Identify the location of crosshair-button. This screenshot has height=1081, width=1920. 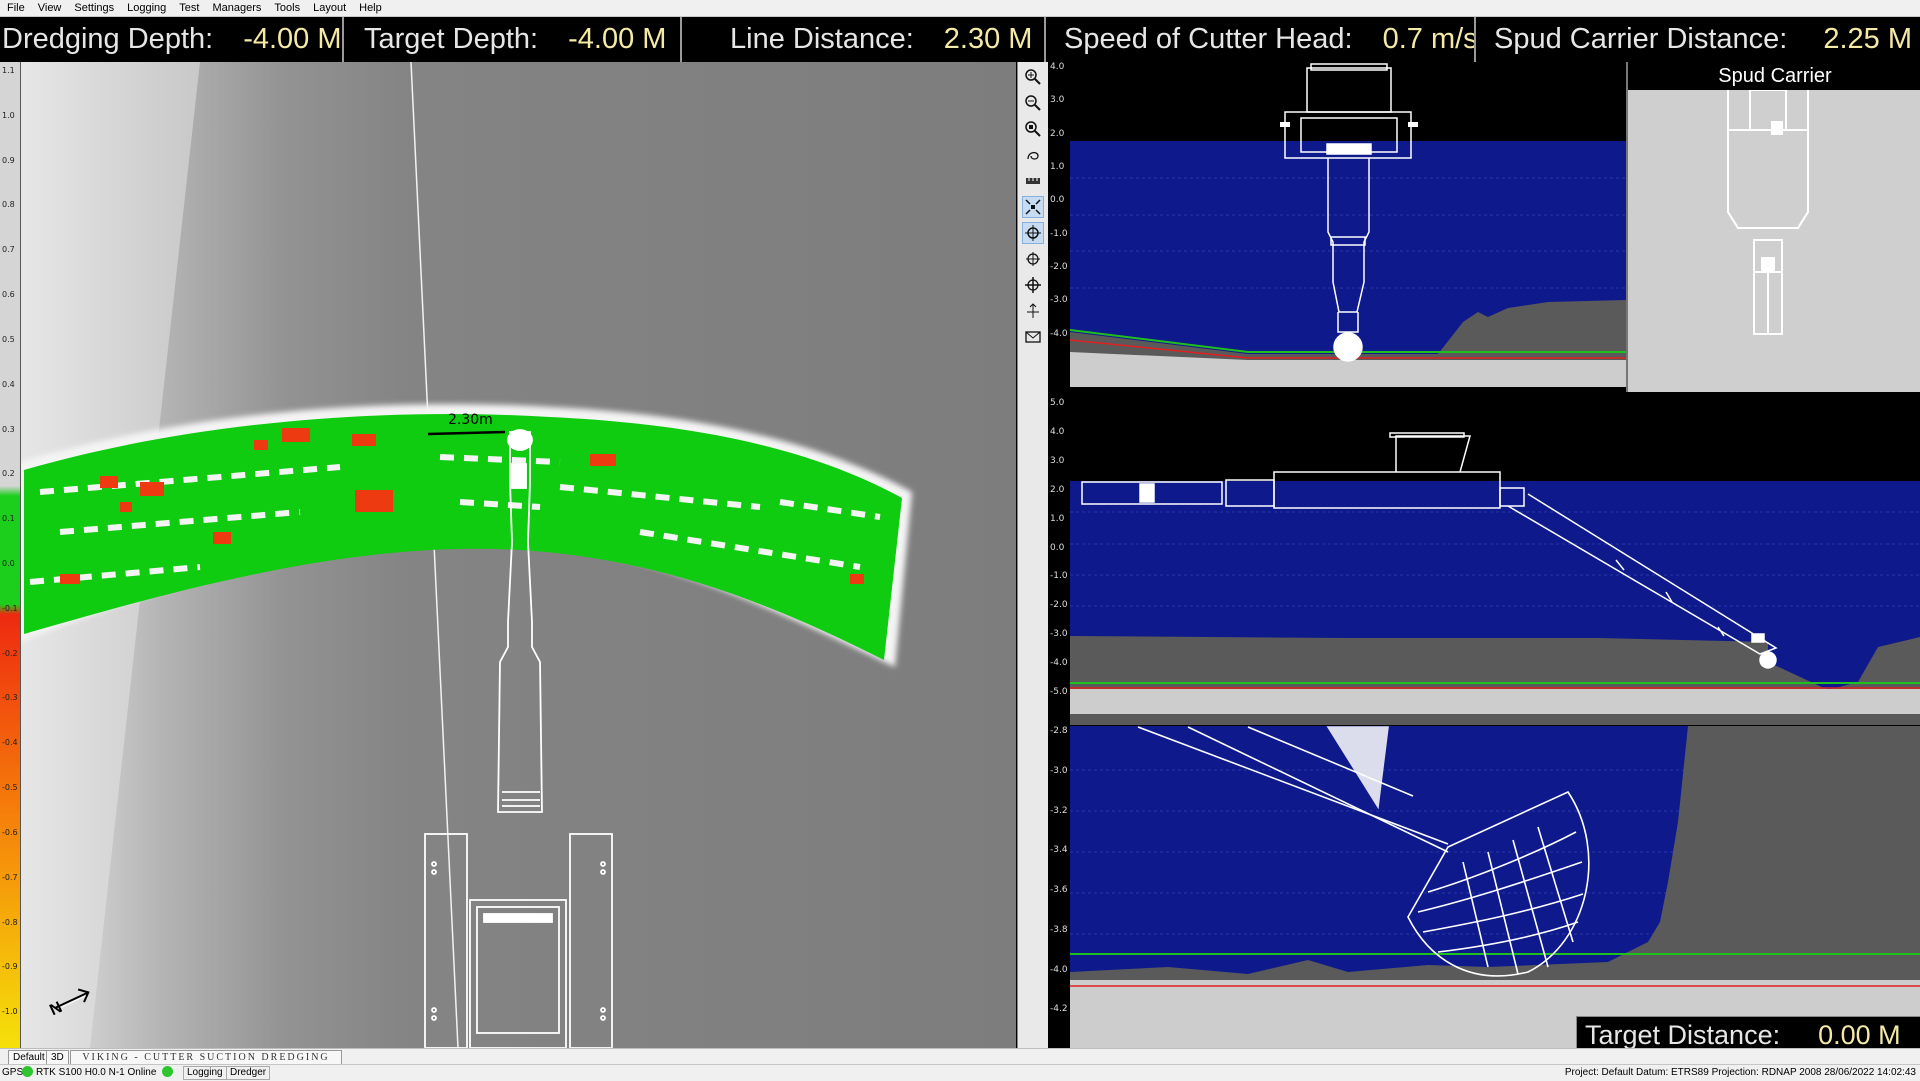
(1033, 259).